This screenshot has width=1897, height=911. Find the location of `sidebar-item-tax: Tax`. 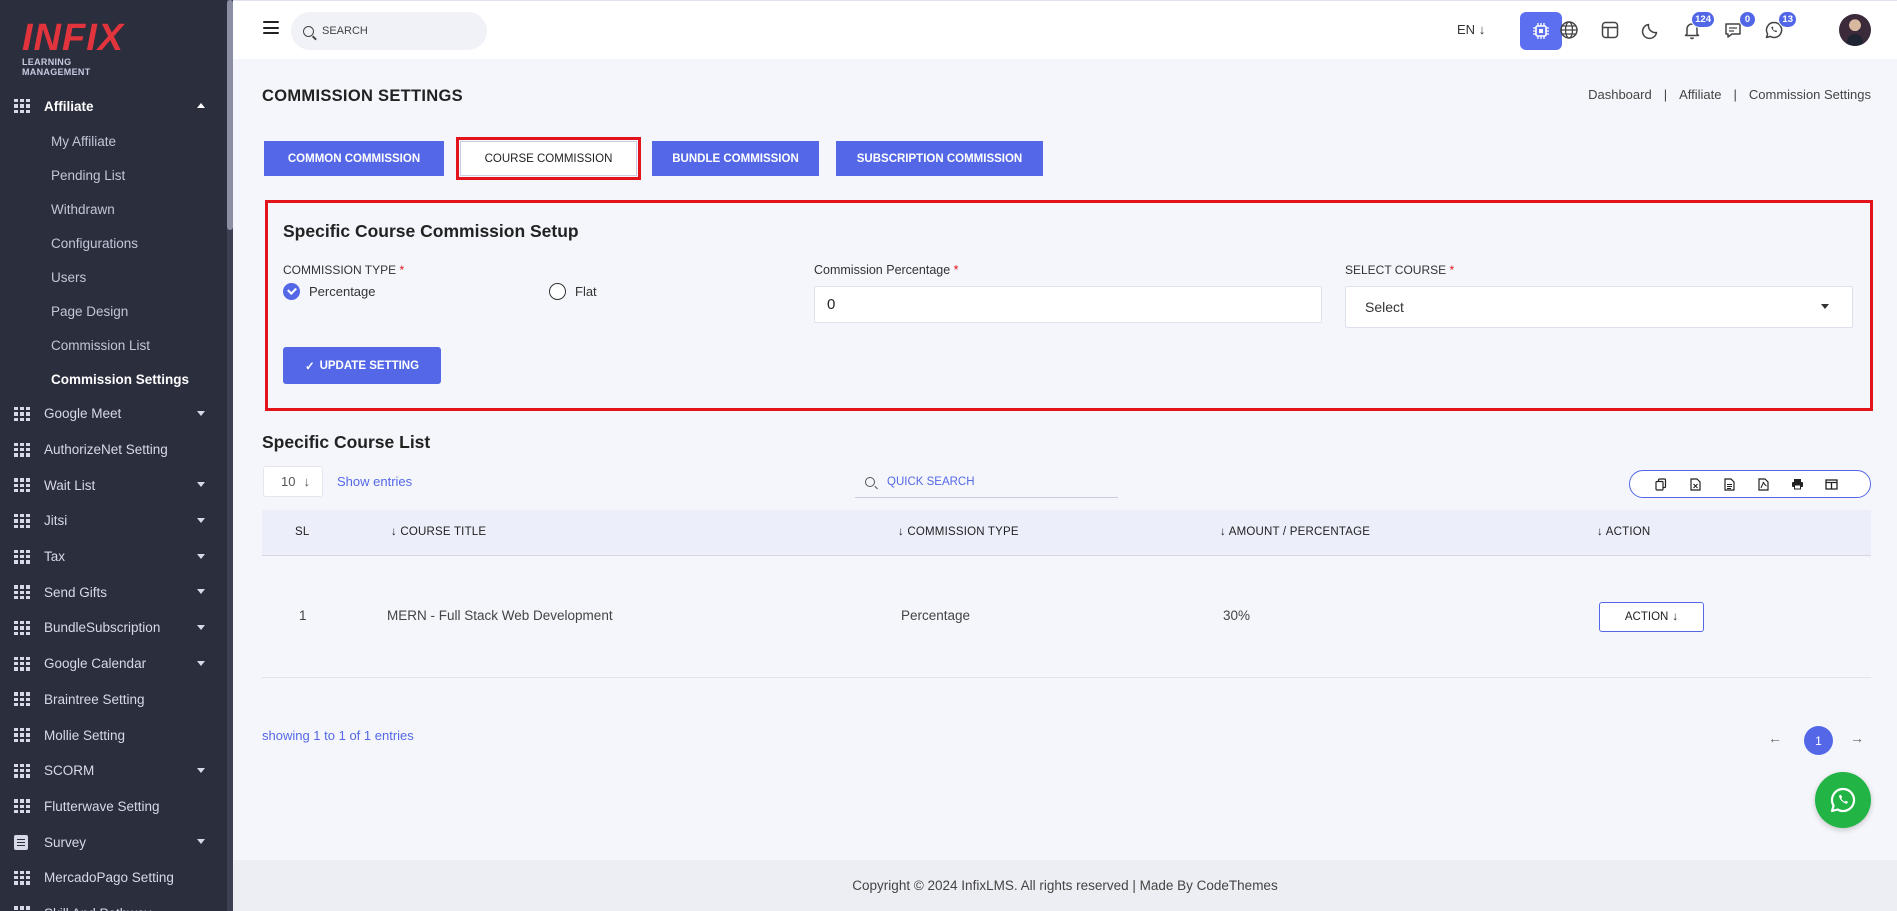

sidebar-item-tax: Tax is located at coordinates (113, 557).